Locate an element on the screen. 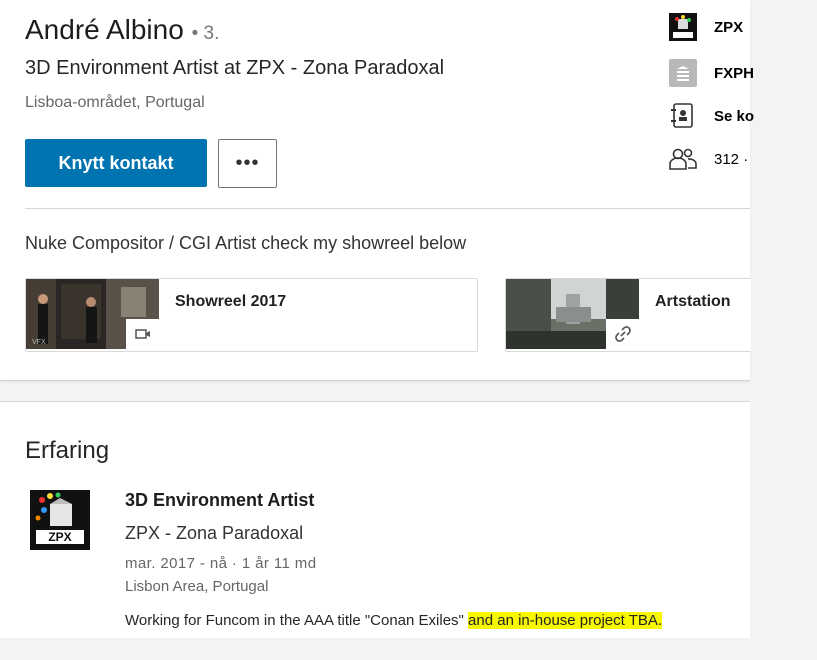 The width and height of the screenshot is (817, 660). sidebar-item-connections: 312 · is located at coordinates (708, 159).